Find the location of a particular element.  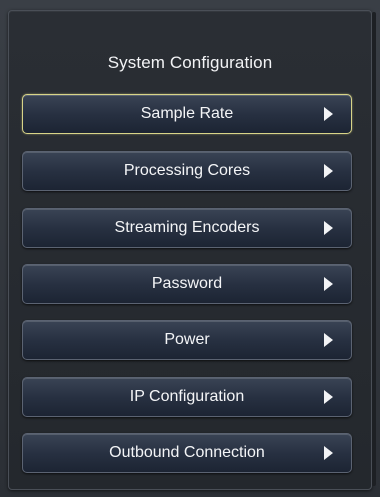

power-button: Power is located at coordinates (187, 340).